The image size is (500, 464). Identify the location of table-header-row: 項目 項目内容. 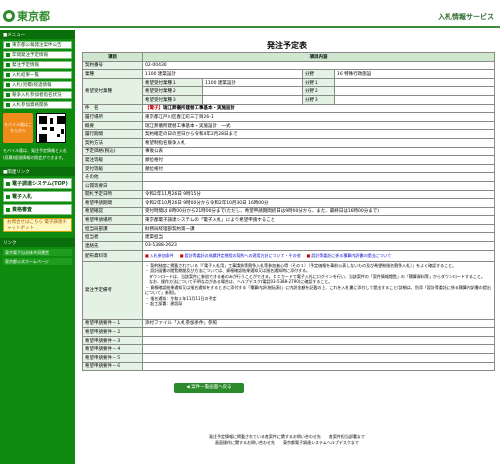
(288, 57).